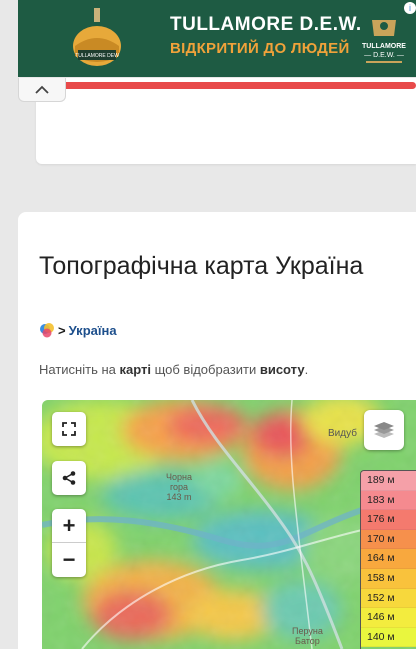  What do you see at coordinates (384, 55) in the screenshot?
I see `svg-text: — D.E.W. —` at bounding box center [384, 55].